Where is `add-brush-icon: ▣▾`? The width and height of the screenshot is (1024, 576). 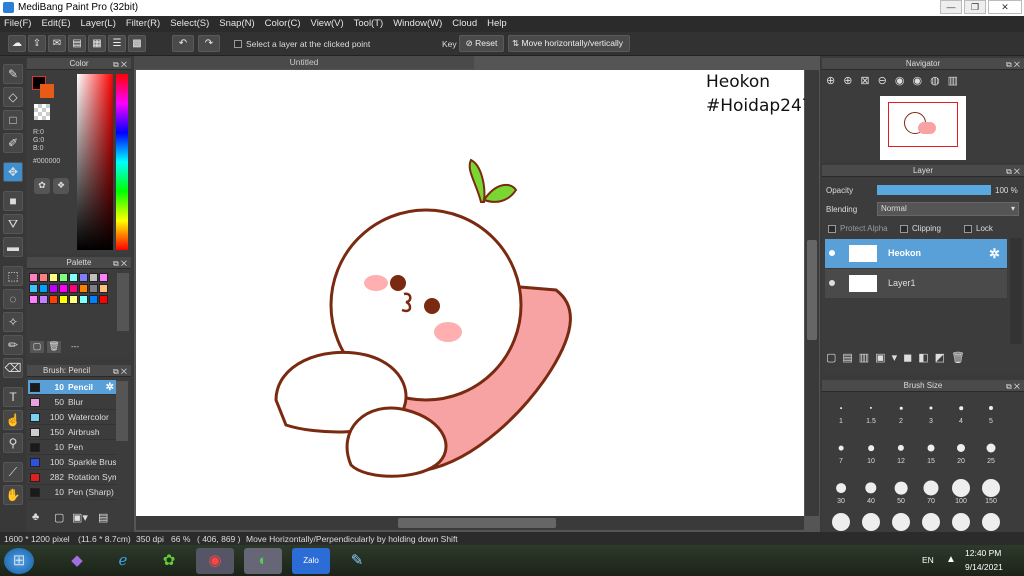 add-brush-icon: ▣▾ is located at coordinates (80, 517).